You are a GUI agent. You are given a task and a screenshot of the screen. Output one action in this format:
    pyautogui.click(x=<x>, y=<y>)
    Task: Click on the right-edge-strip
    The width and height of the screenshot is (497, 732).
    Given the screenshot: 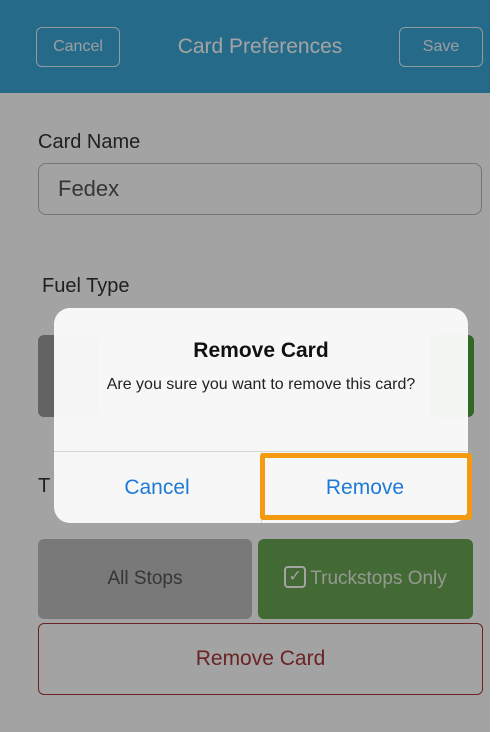 What is the action you would take?
    pyautogui.click(x=493, y=366)
    